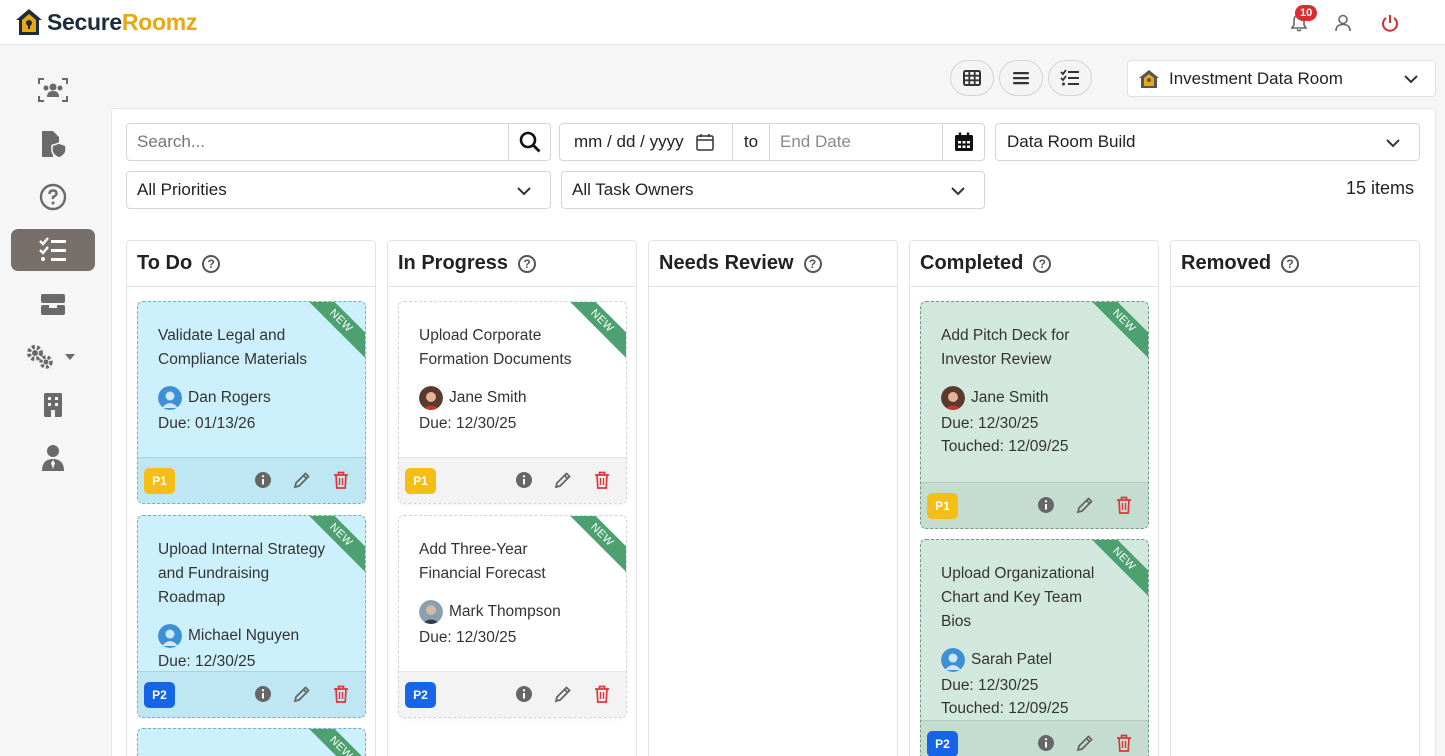  Describe the element at coordinates (251, 742) in the screenshot. I see `task-card: NEW` at that location.